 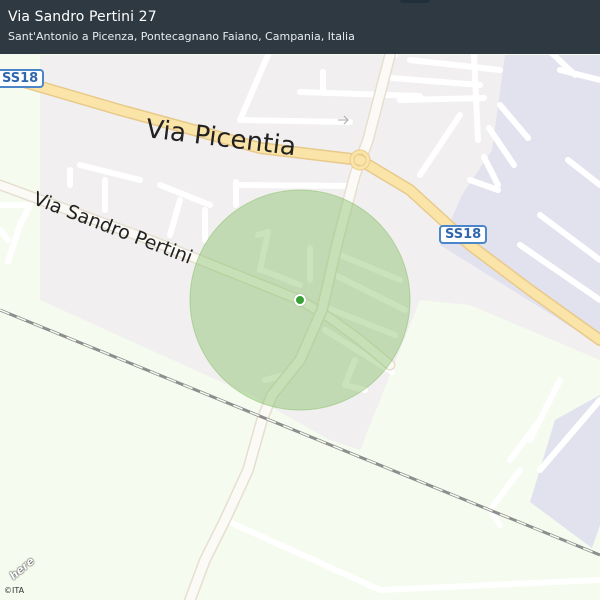 What do you see at coordinates (82, 17) in the screenshot?
I see `location-title: Via Sandro Pertini 27` at bounding box center [82, 17].